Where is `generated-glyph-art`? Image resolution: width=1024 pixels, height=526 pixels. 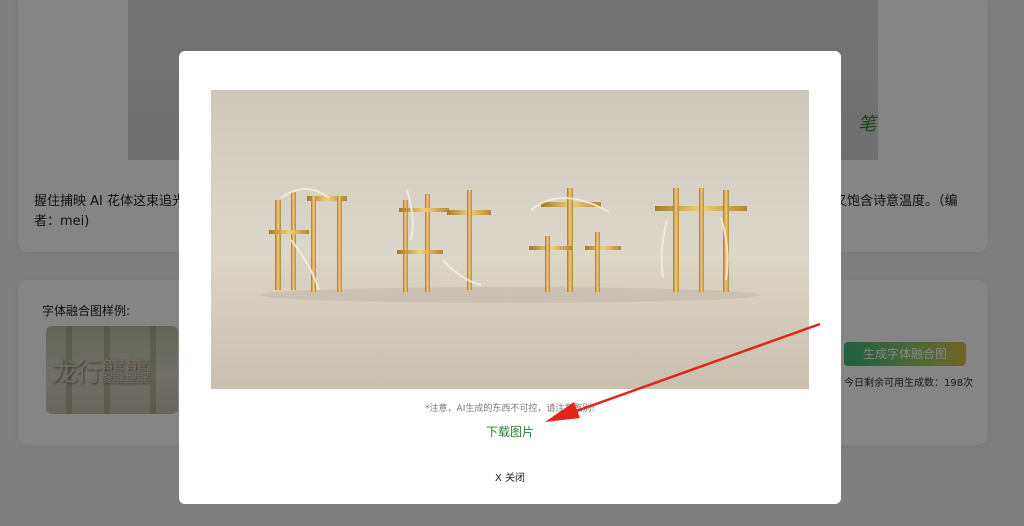 generated-glyph-art is located at coordinates (510, 245).